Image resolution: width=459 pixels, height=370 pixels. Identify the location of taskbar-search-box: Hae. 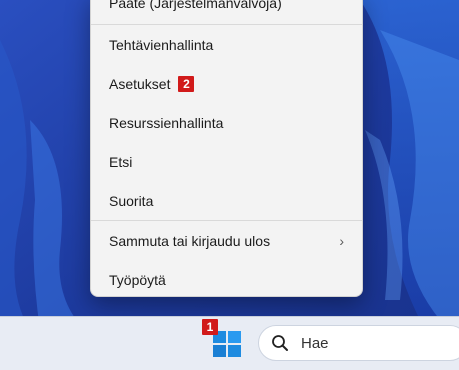
(358, 343).